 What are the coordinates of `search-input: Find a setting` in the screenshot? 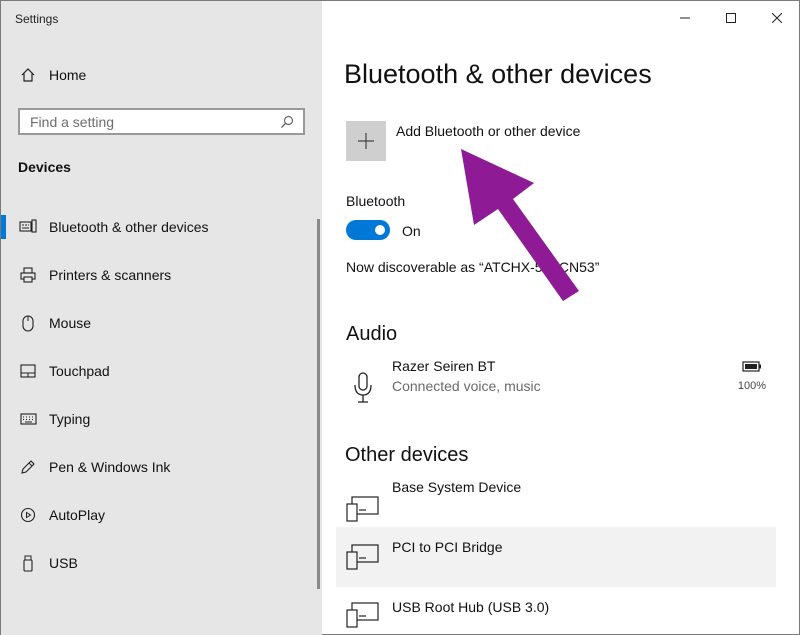 It's located at (153, 122).